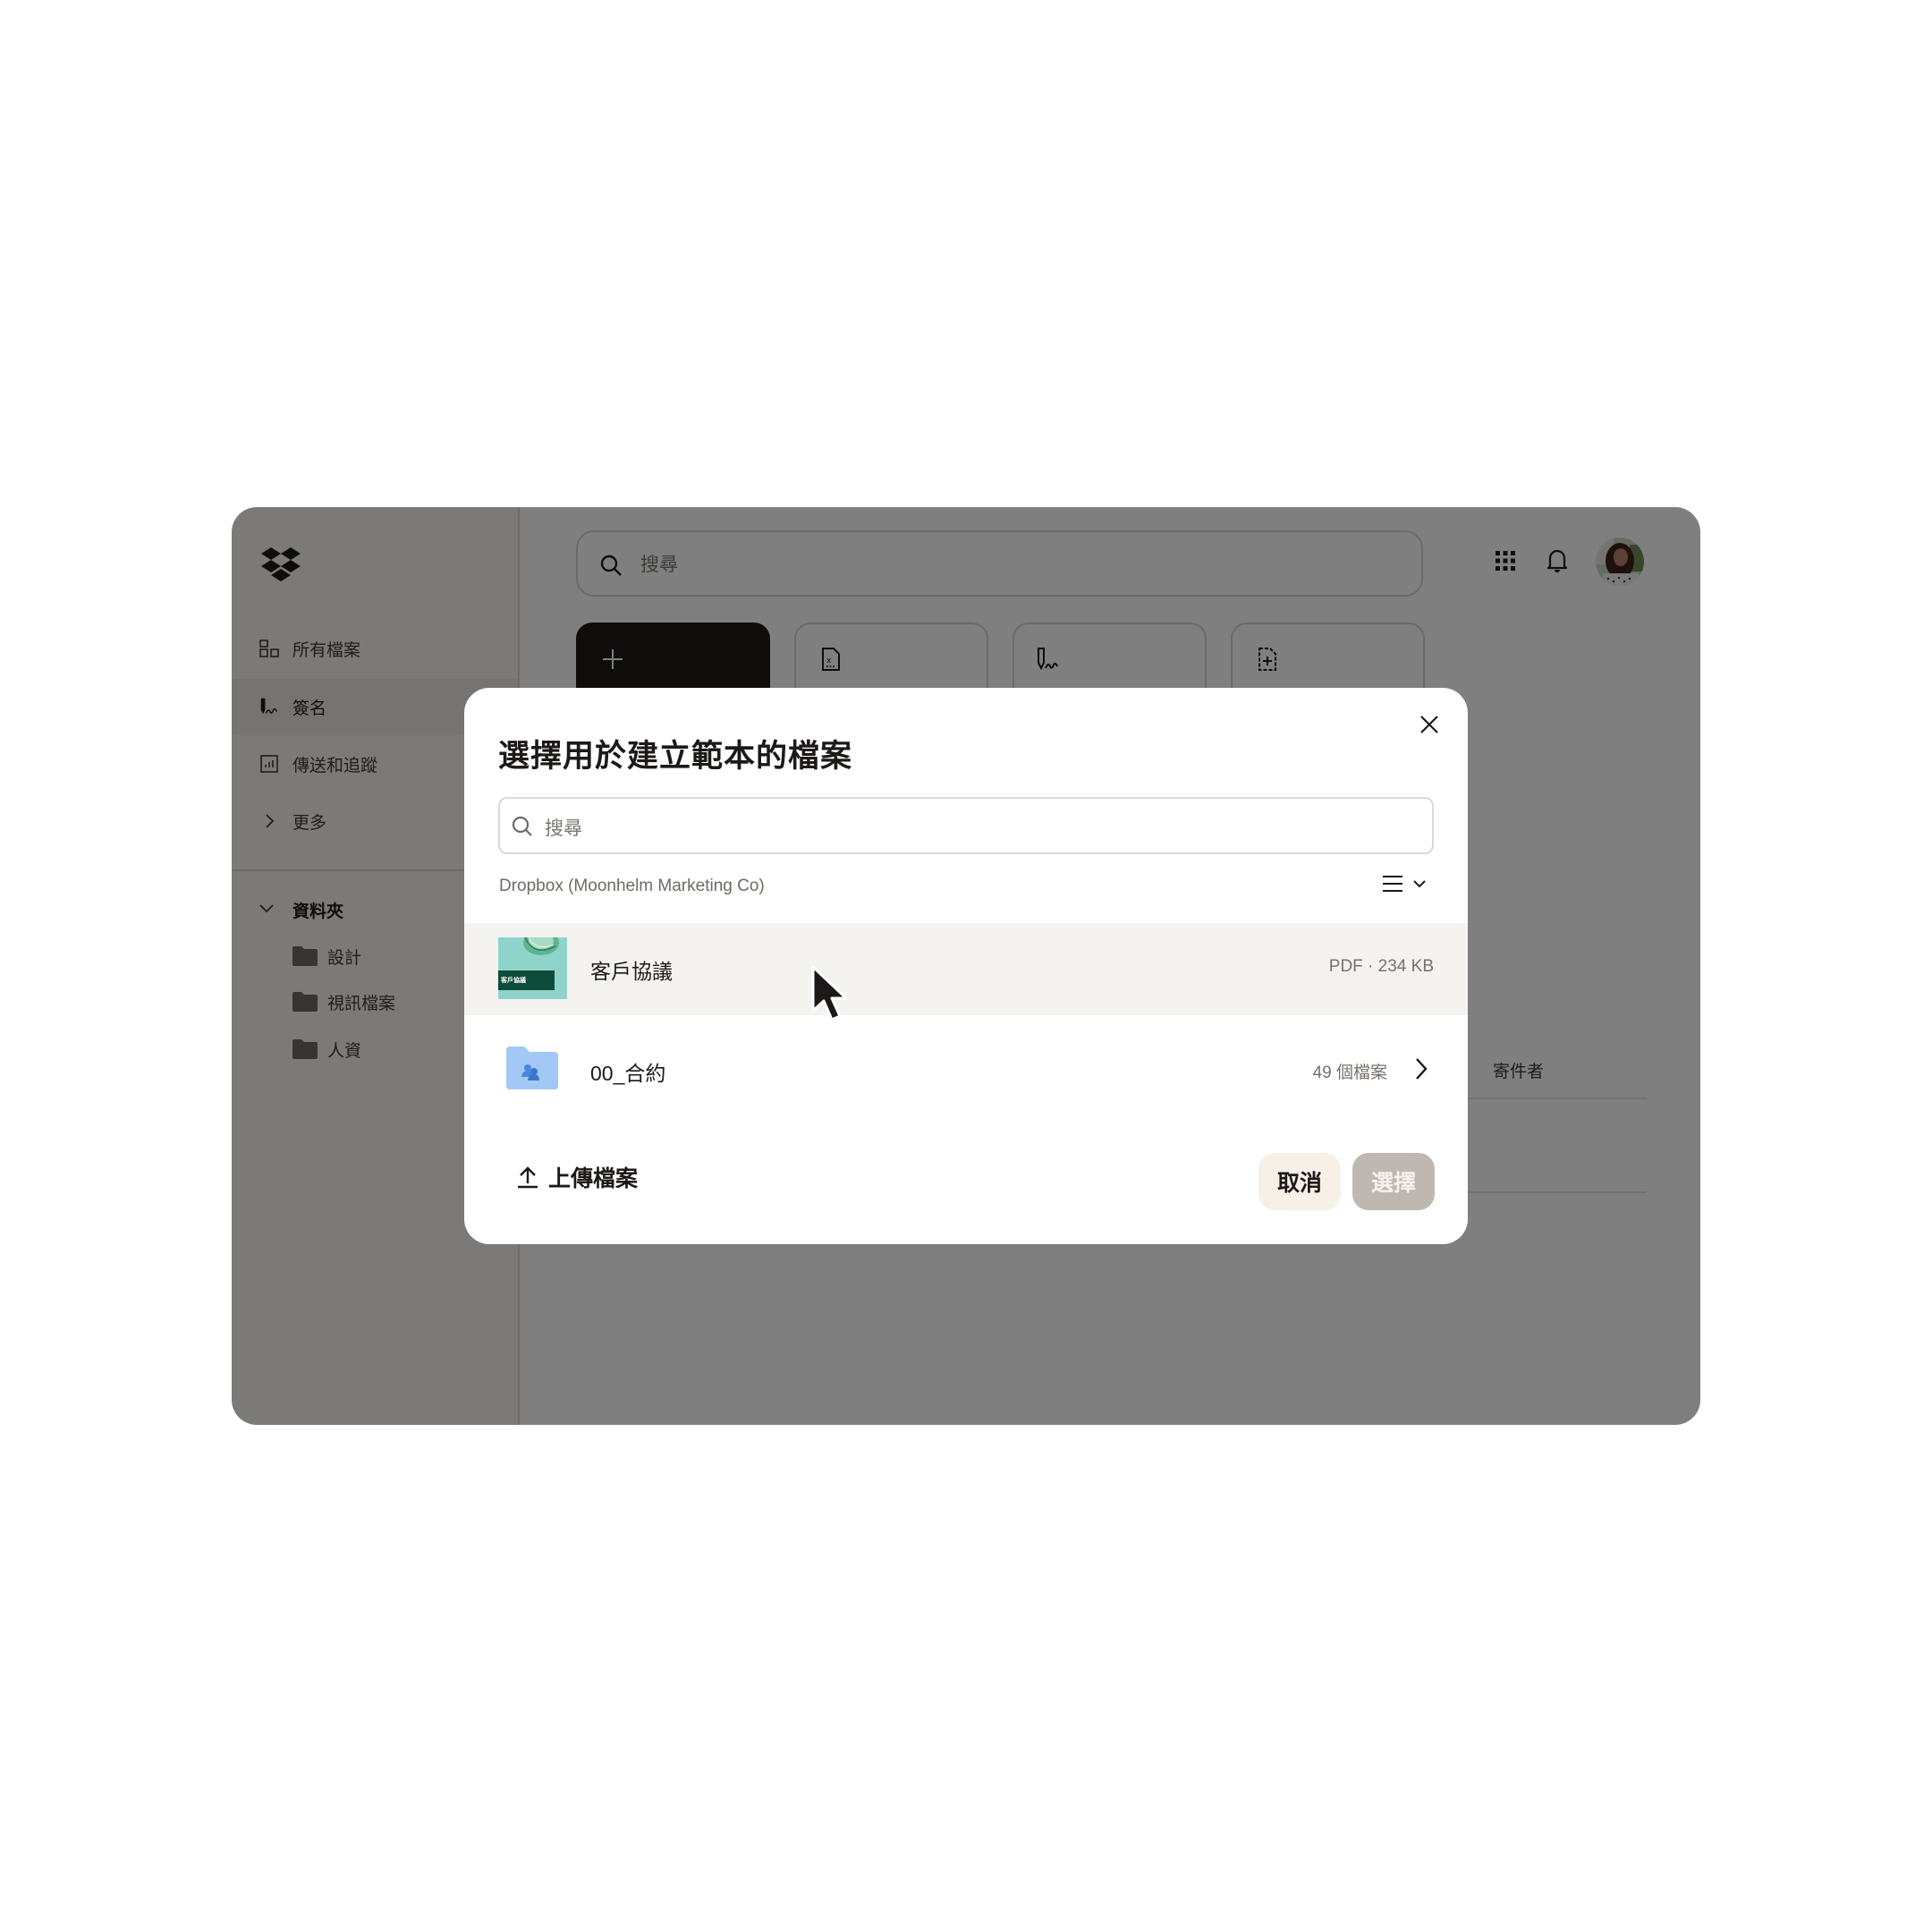  What do you see at coordinates (532, 1070) in the screenshot?
I see `shared-folder-icon` at bounding box center [532, 1070].